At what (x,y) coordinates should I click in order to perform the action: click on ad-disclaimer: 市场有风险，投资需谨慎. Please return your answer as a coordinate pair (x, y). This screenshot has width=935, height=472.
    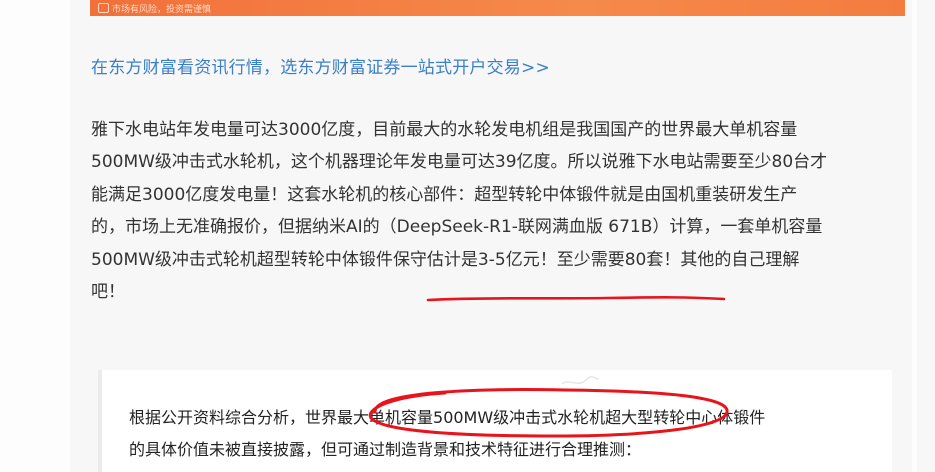
    Looking at the image, I should click on (154, 8).